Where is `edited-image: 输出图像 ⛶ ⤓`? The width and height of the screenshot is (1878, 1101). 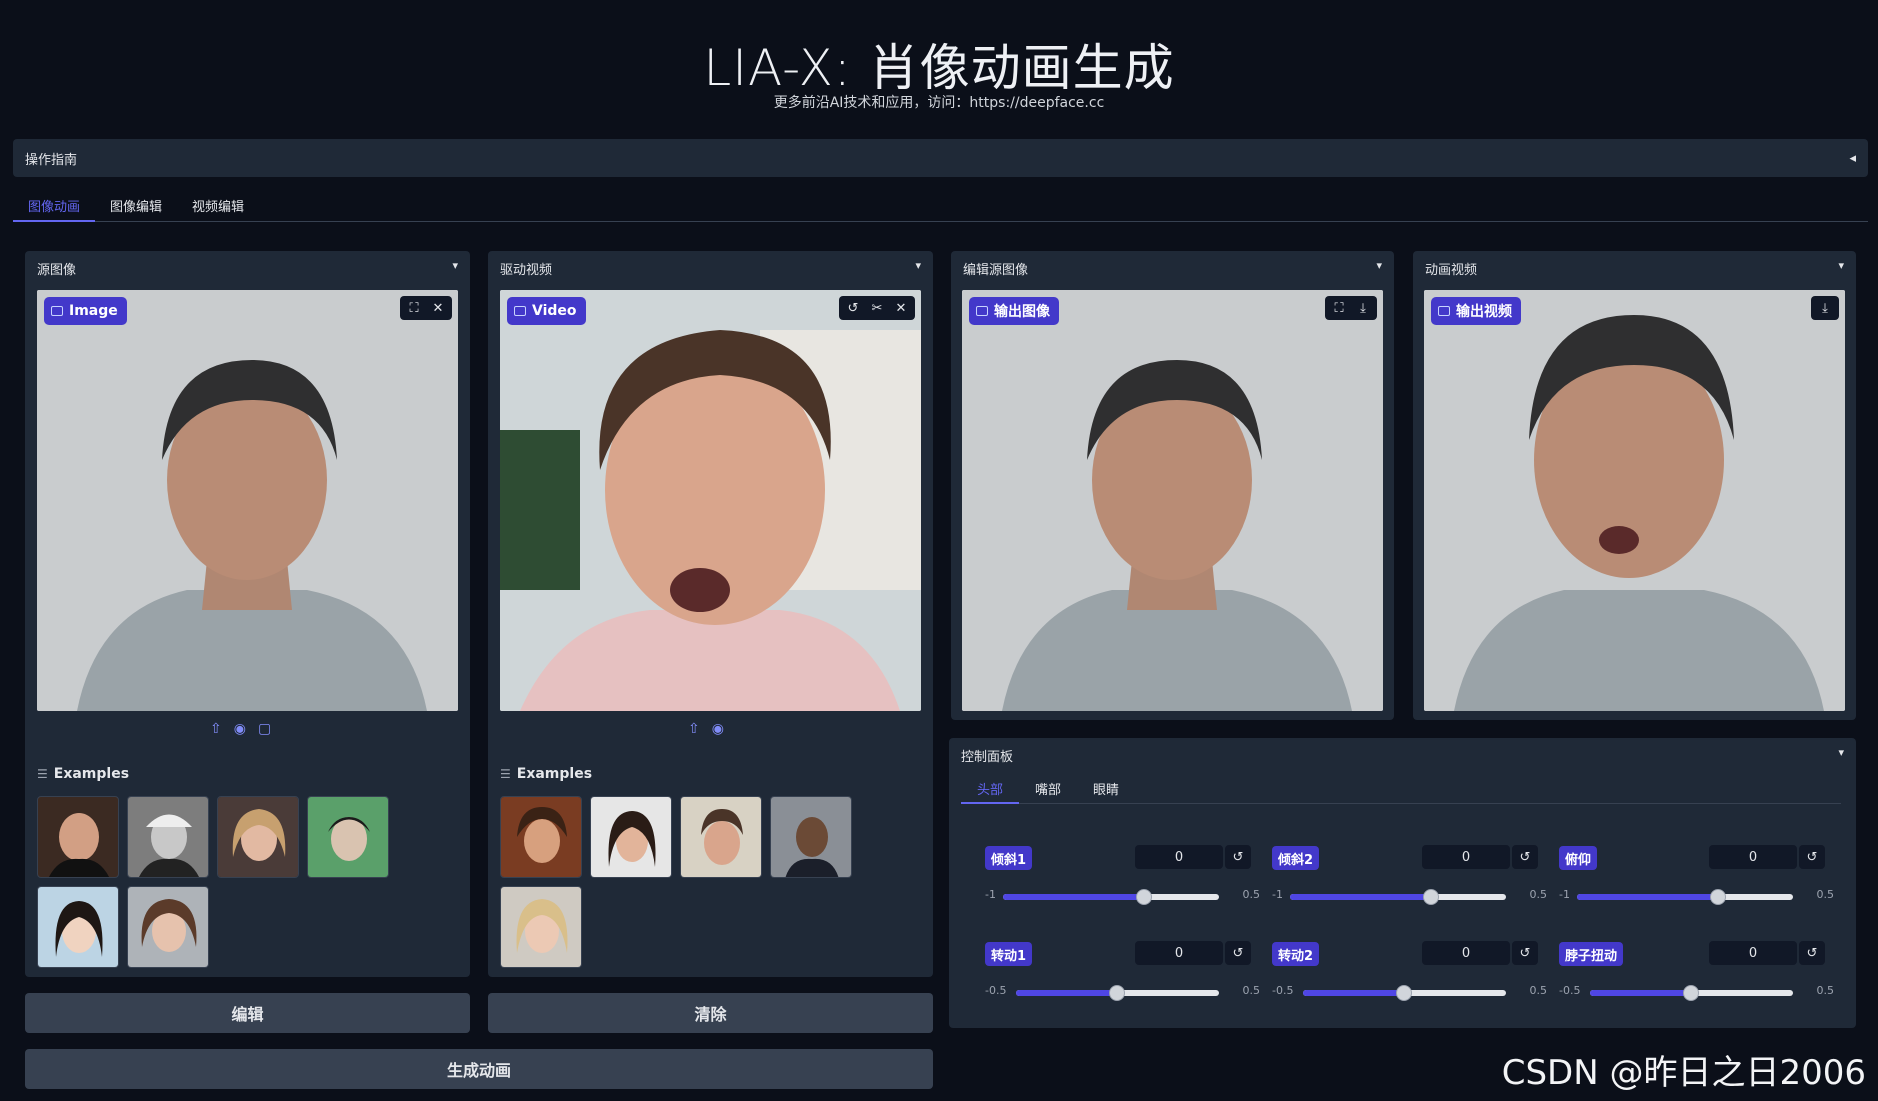 edited-image: 输出图像 ⛶ ⤓ is located at coordinates (1172, 500).